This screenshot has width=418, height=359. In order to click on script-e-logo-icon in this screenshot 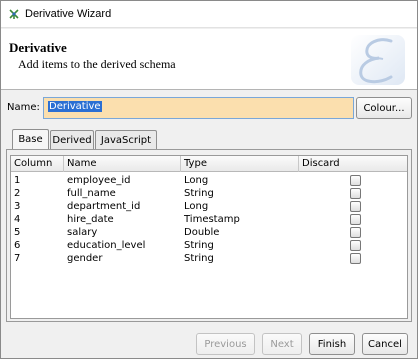, I will do `click(378, 60)`.